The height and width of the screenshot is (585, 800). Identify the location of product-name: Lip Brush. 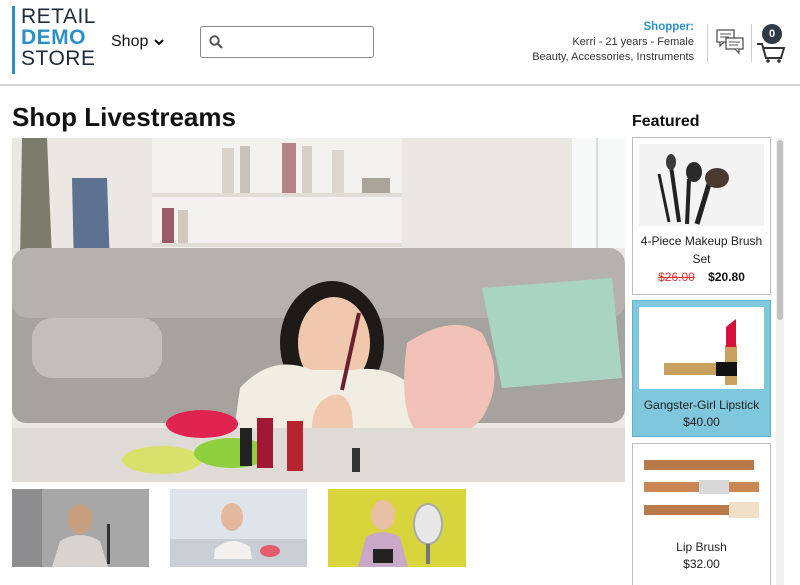
(701, 547).